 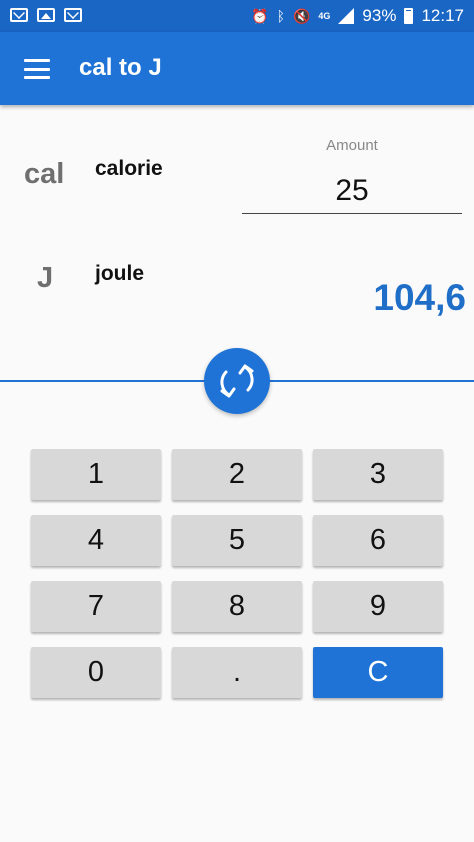 I want to click on key-2: 2, so click(x=237, y=474).